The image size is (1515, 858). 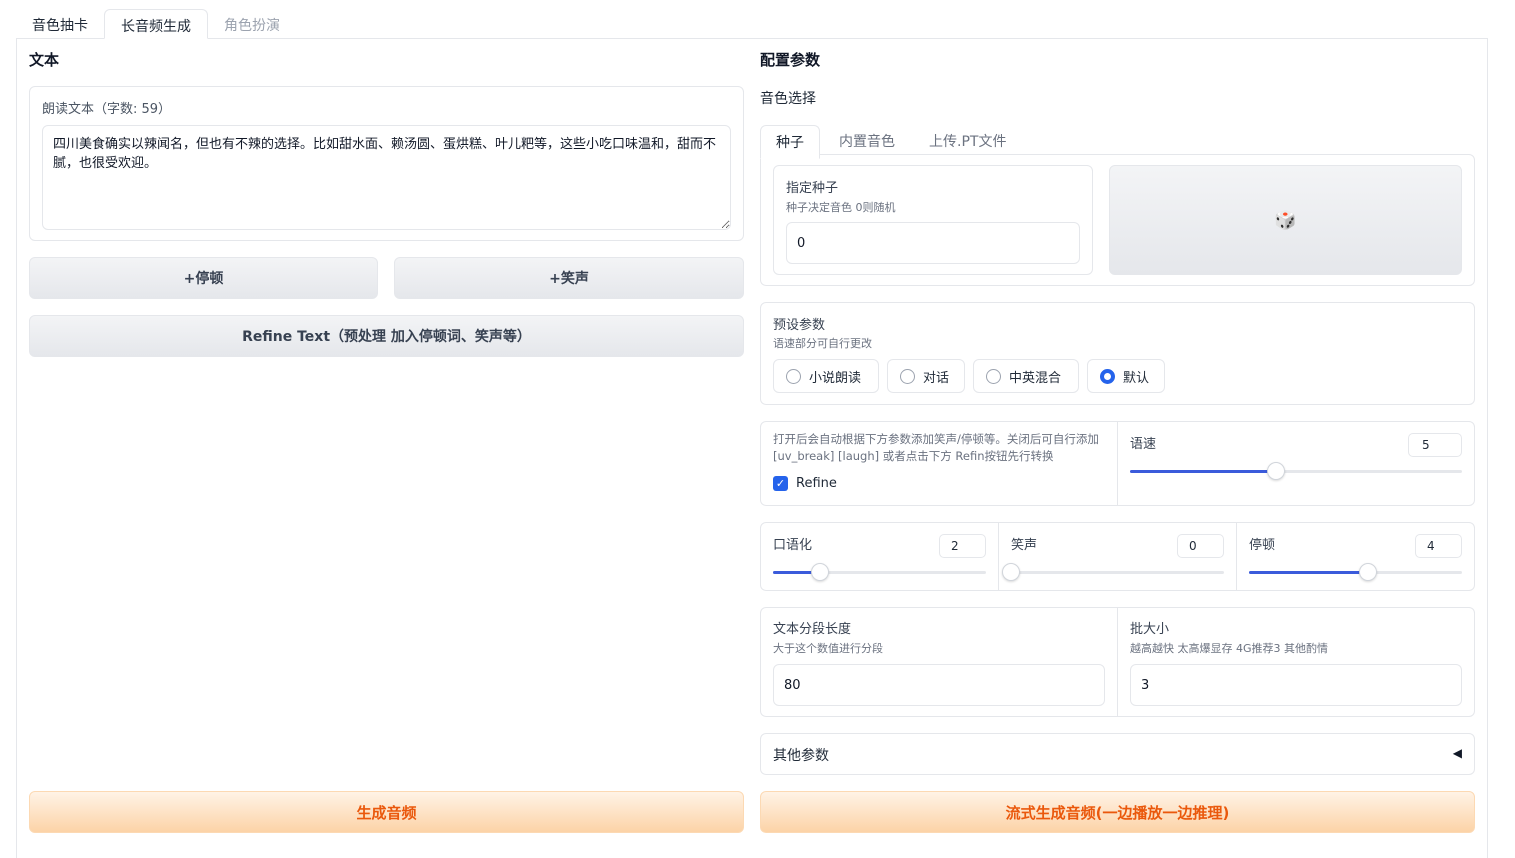 I want to click on pause-number-input: 4, so click(x=1438, y=546).